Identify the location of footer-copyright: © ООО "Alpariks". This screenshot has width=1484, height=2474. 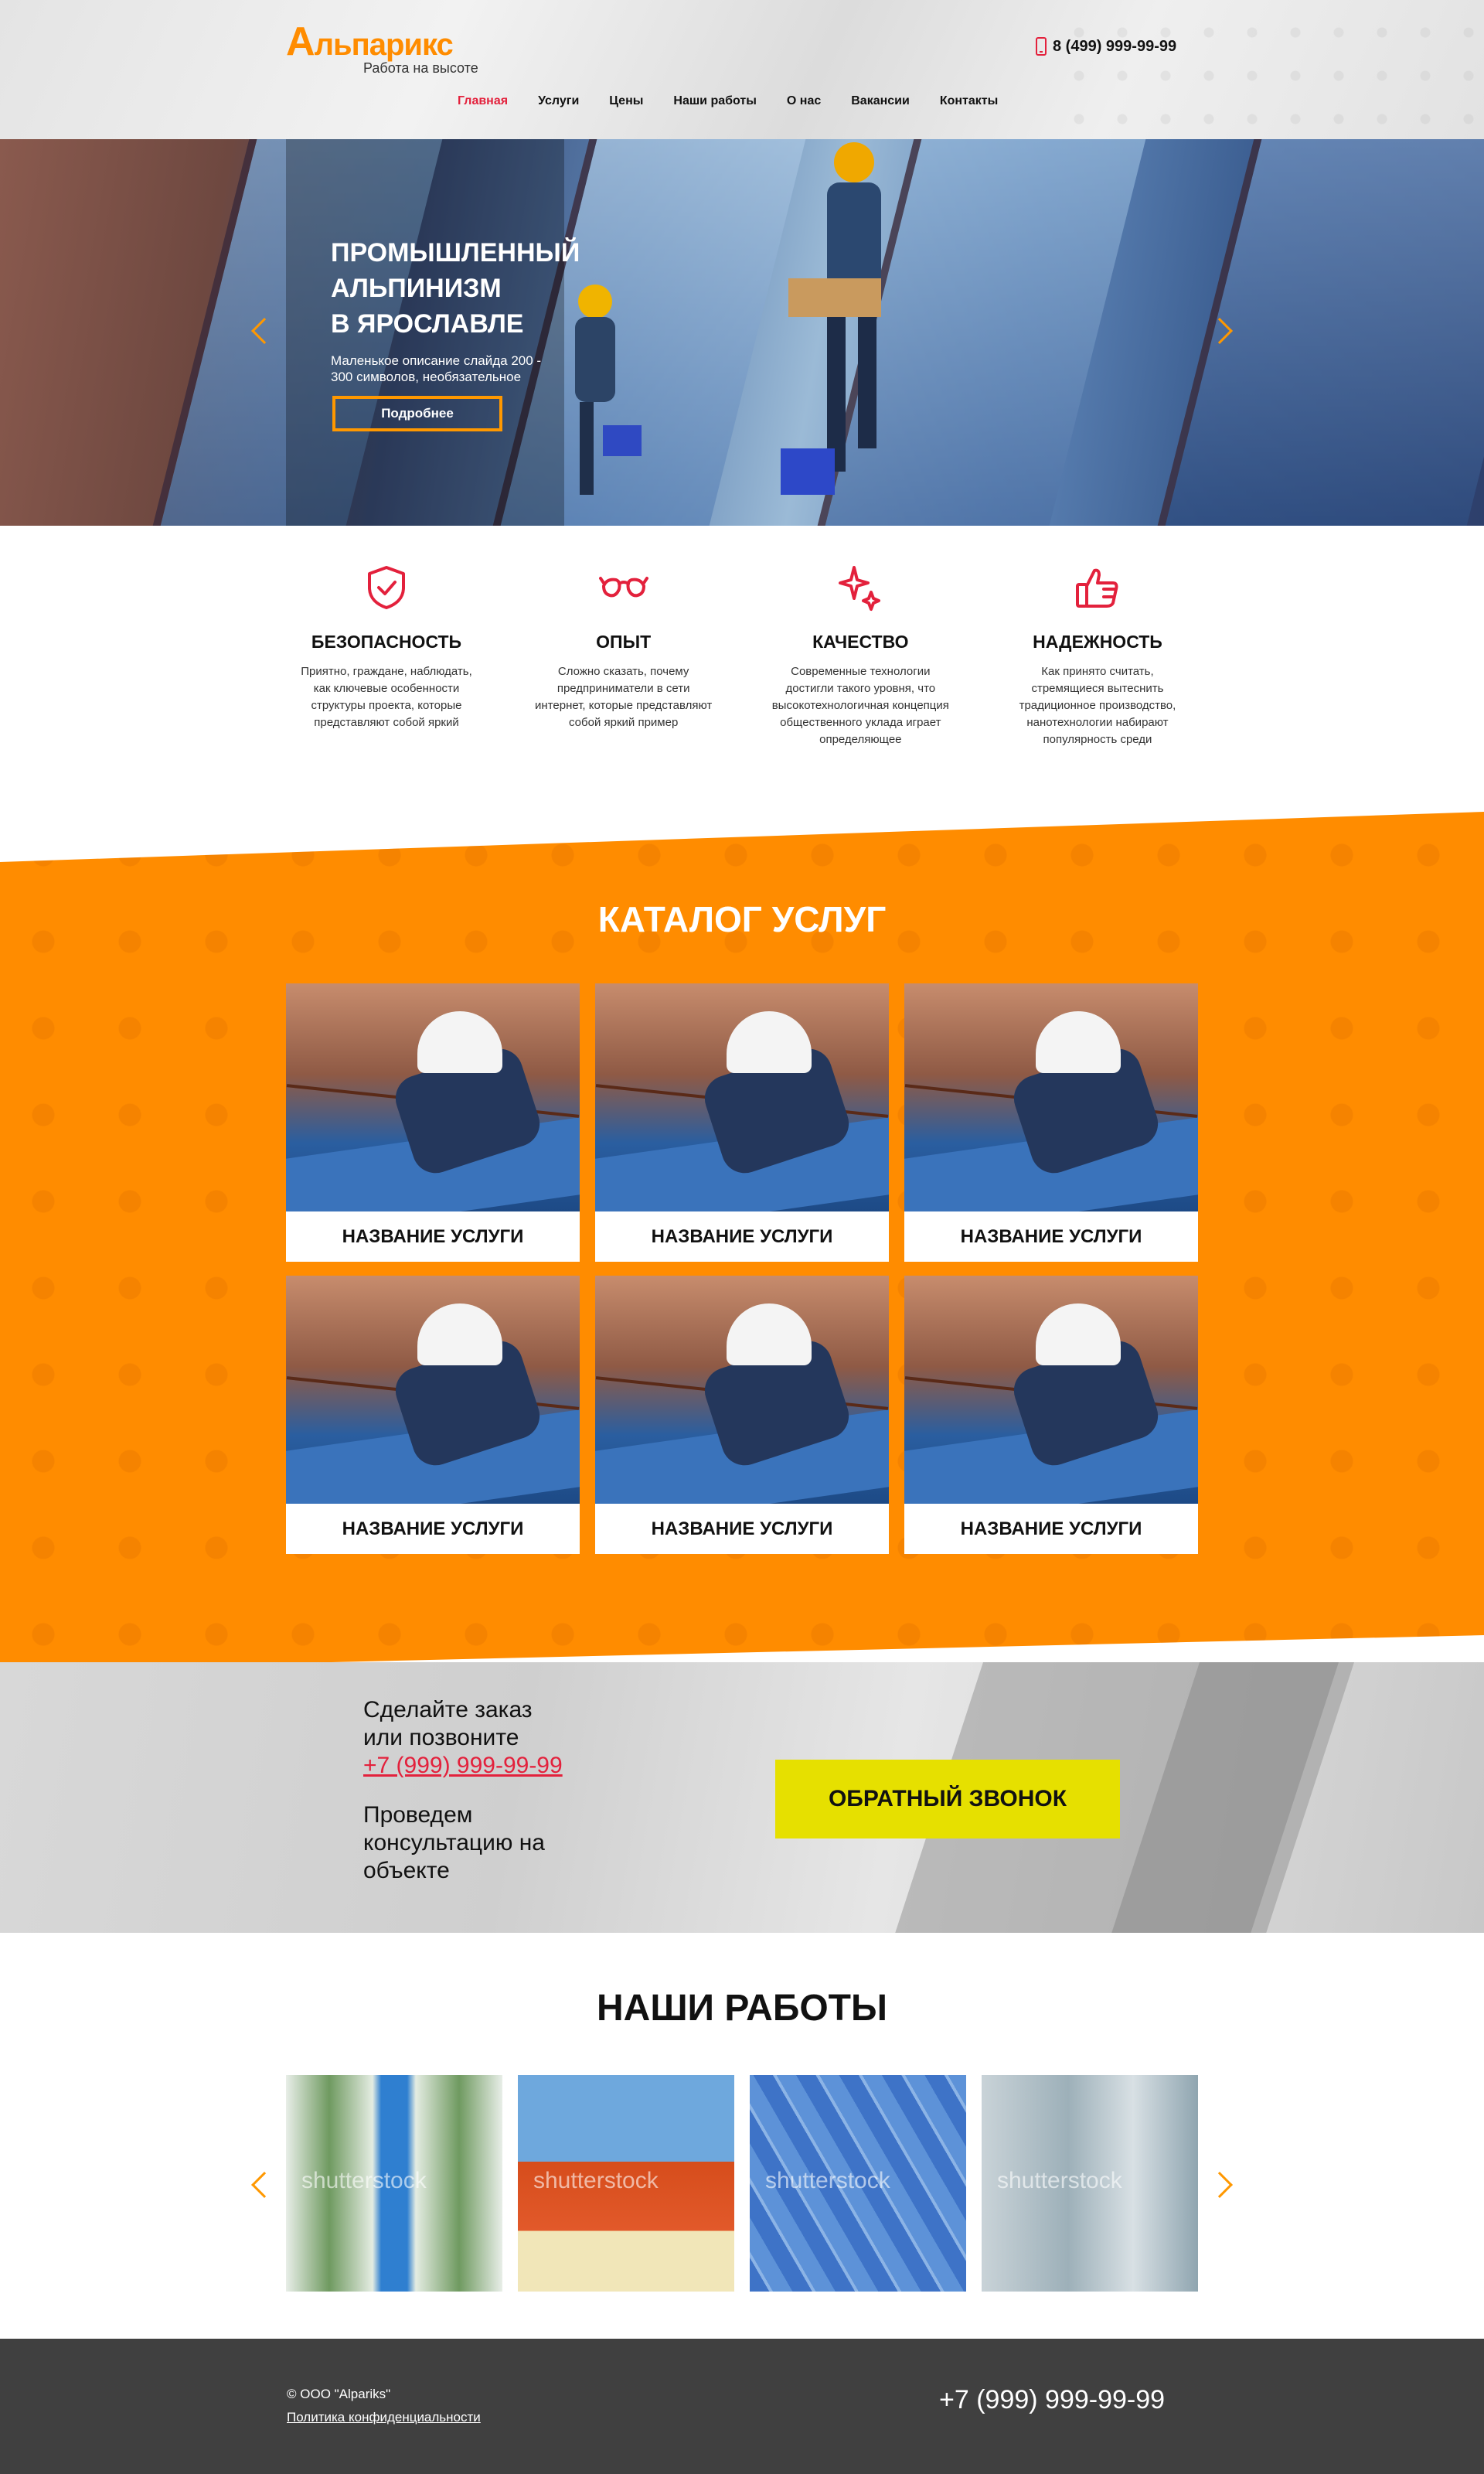
(339, 2394).